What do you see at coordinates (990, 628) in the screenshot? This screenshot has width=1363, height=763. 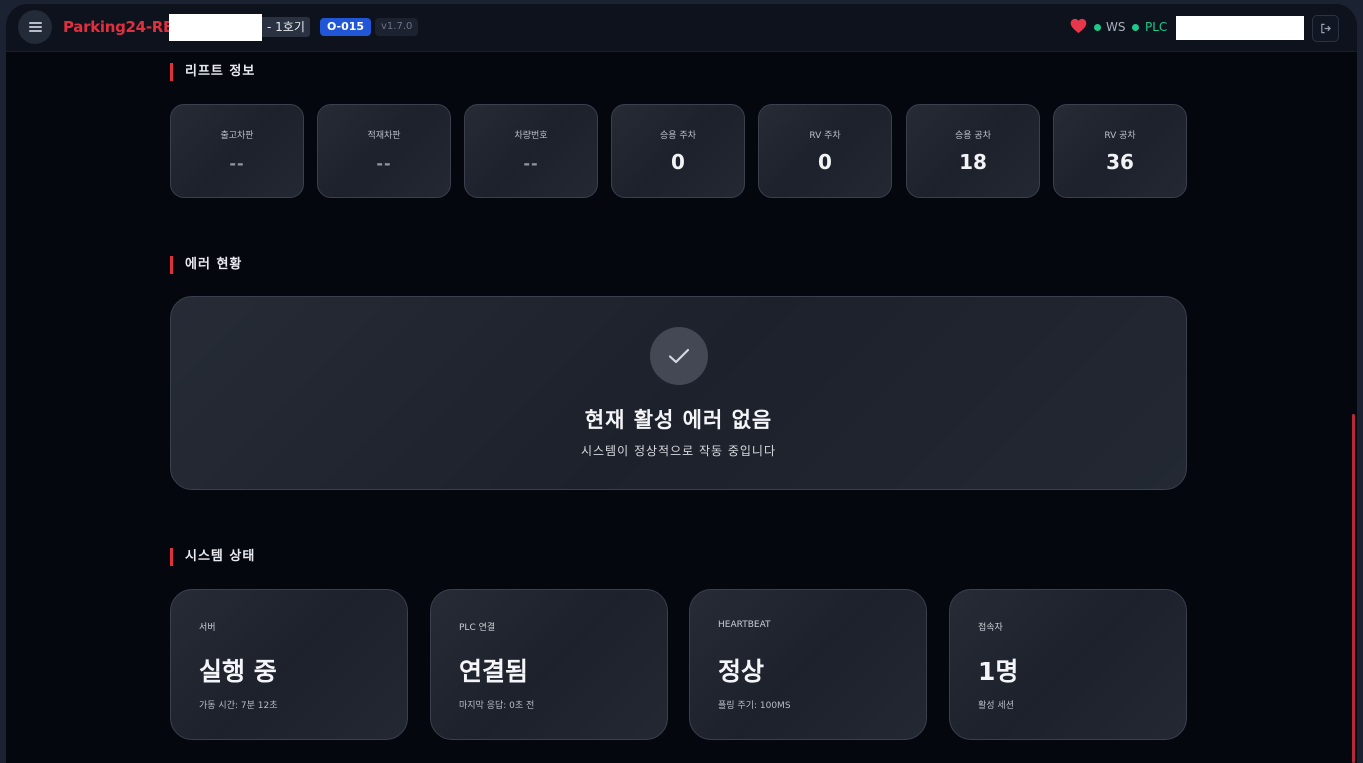 I see `system-card-label: 접속자` at bounding box center [990, 628].